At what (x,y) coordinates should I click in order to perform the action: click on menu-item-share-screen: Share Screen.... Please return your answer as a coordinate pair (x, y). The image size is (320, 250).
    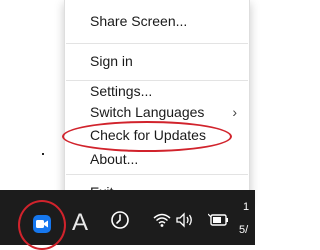
    Looking at the image, I should click on (138, 21).